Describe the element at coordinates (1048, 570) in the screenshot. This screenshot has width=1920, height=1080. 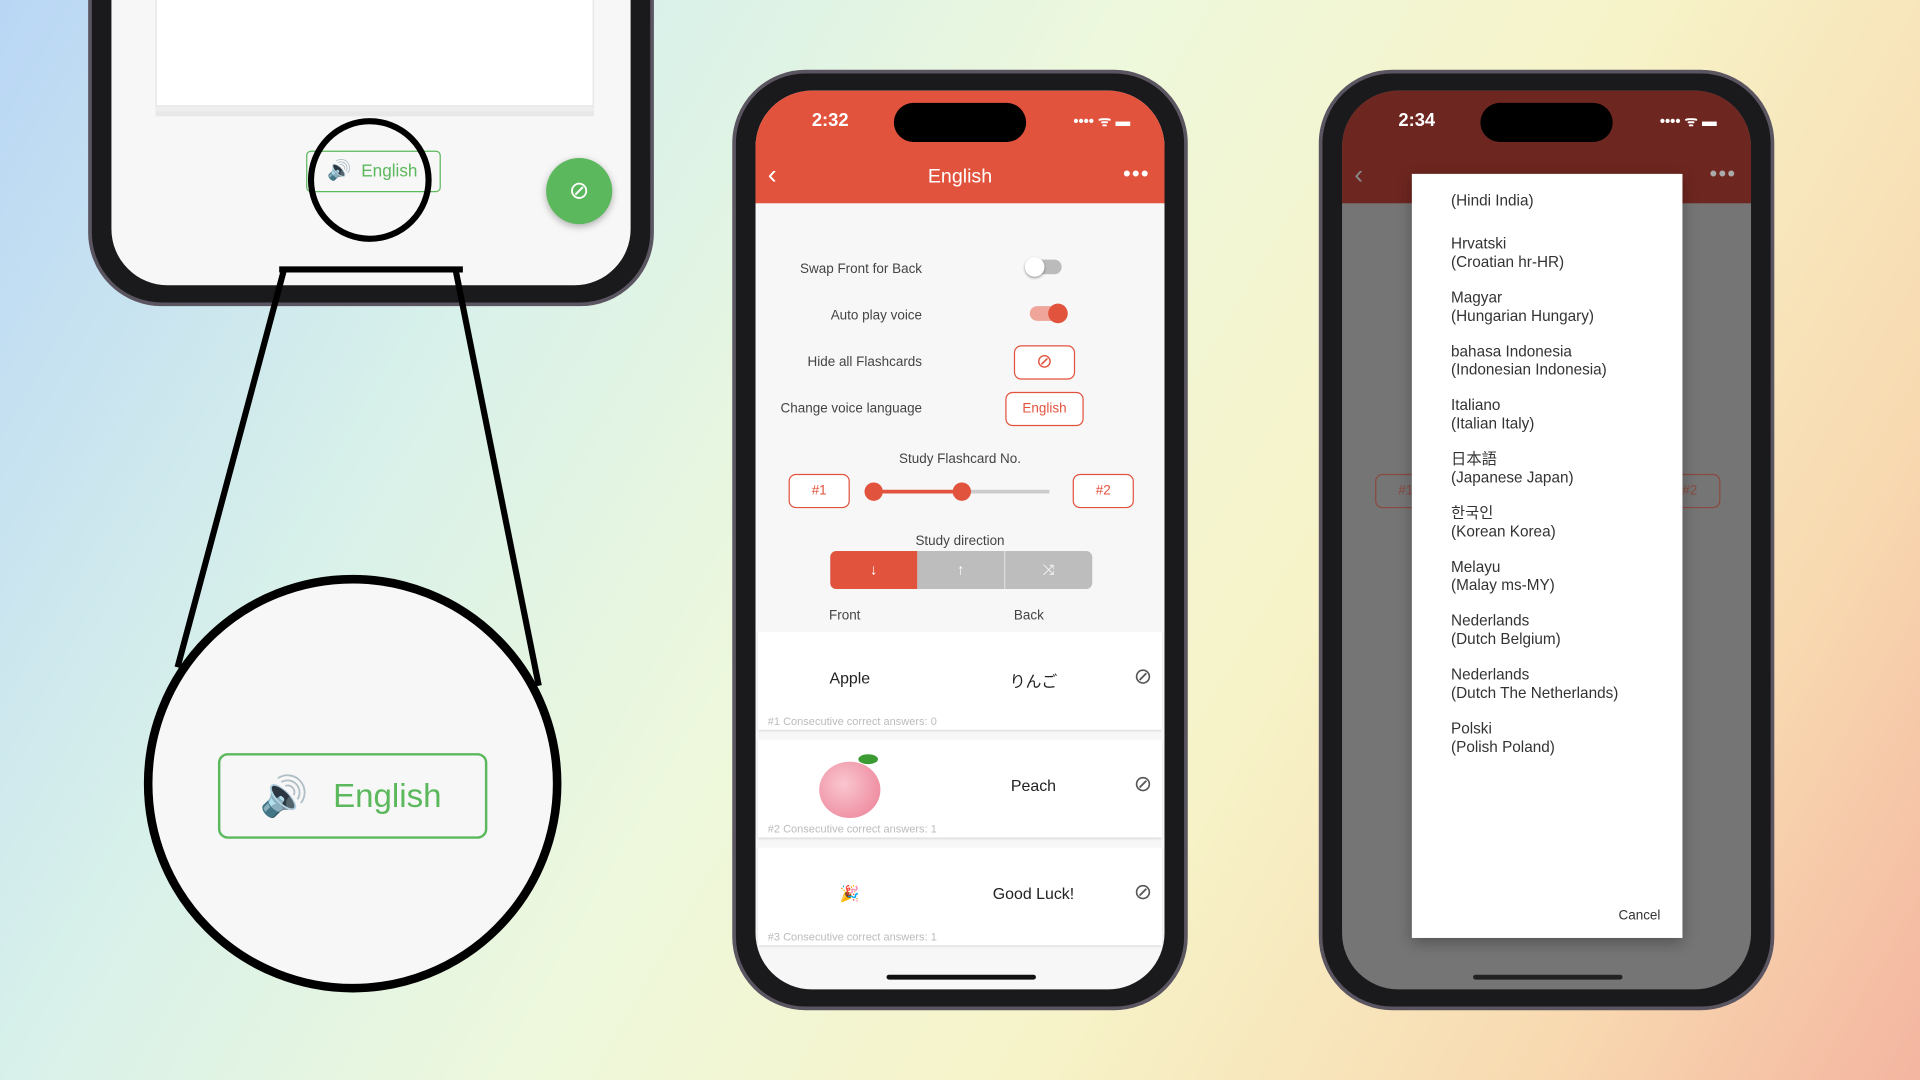
I see `direction-shuffle: ⤨` at that location.